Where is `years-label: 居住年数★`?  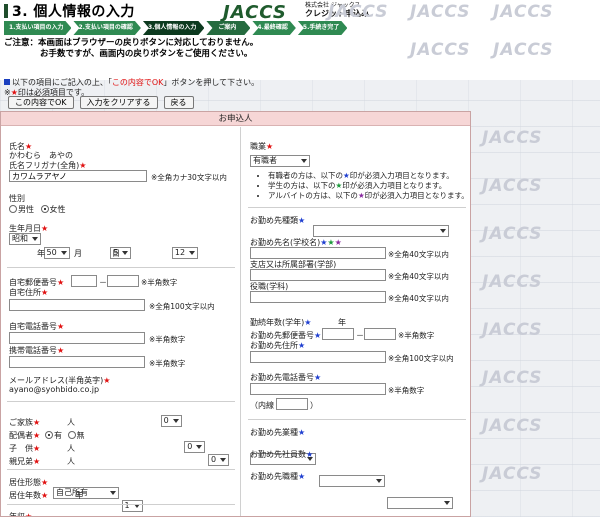
years-label: 居住年数★ is located at coordinates (29, 495).